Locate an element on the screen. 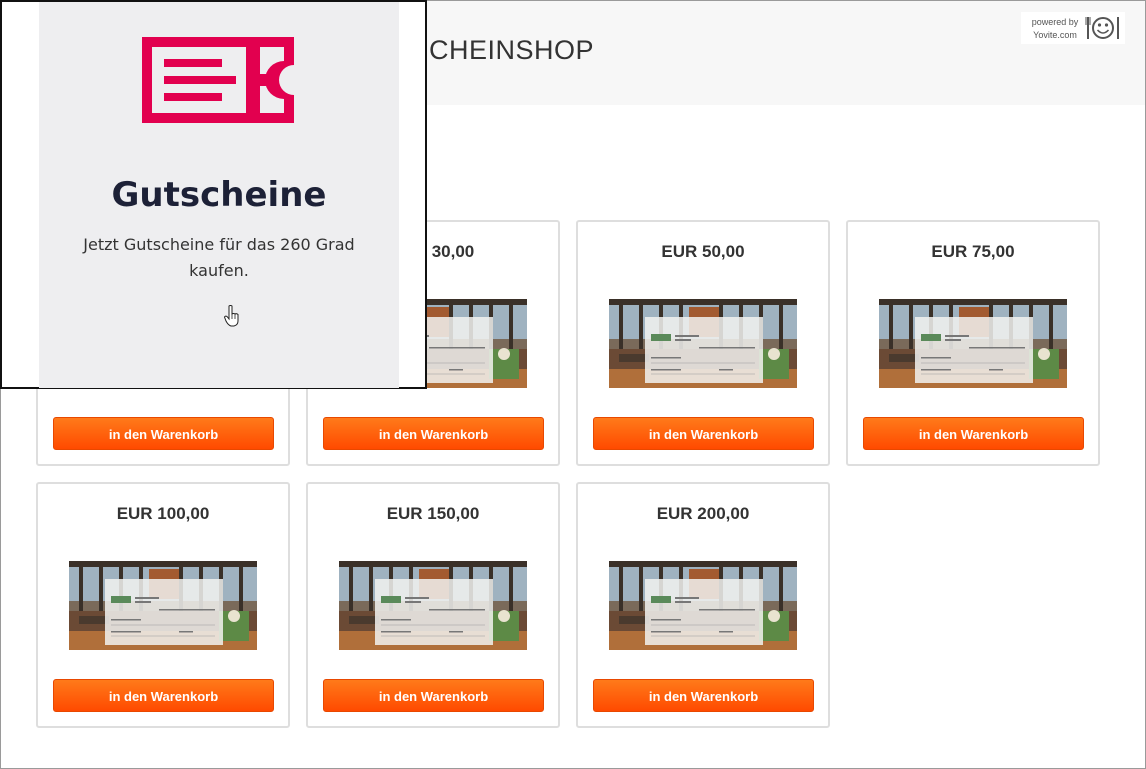  product-price: EUR 200,00 is located at coordinates (703, 513).